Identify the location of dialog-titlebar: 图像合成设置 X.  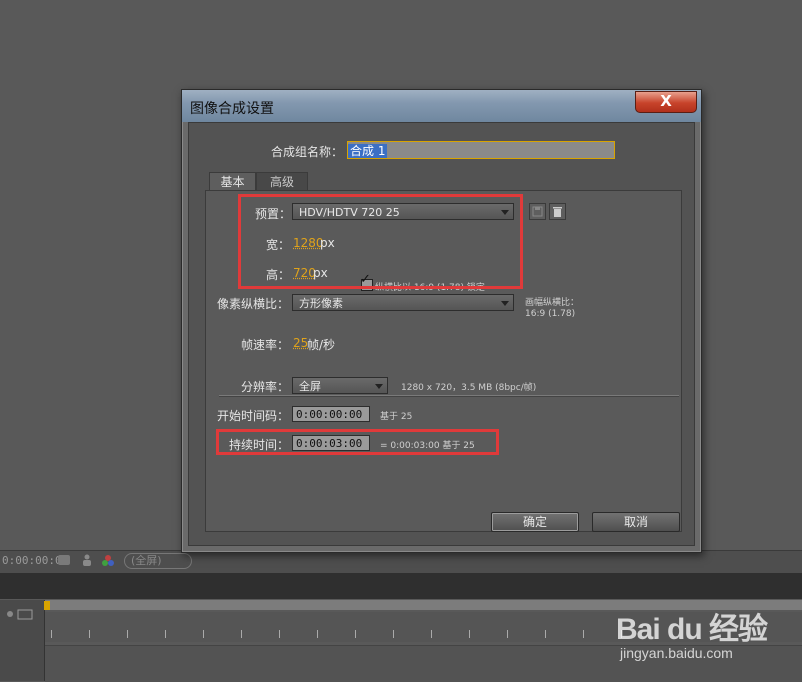
(441, 106).